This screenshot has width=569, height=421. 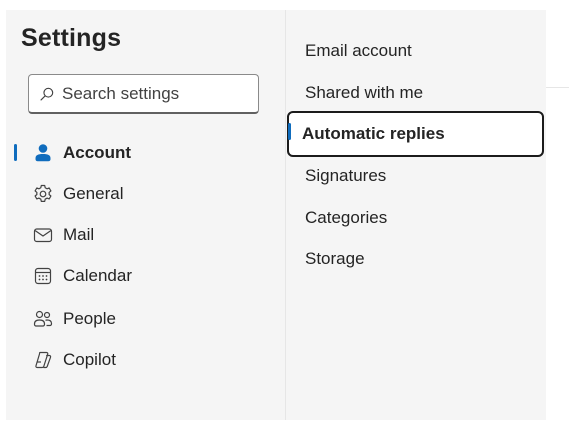 I want to click on nav-item-label: People, so click(x=89, y=318).